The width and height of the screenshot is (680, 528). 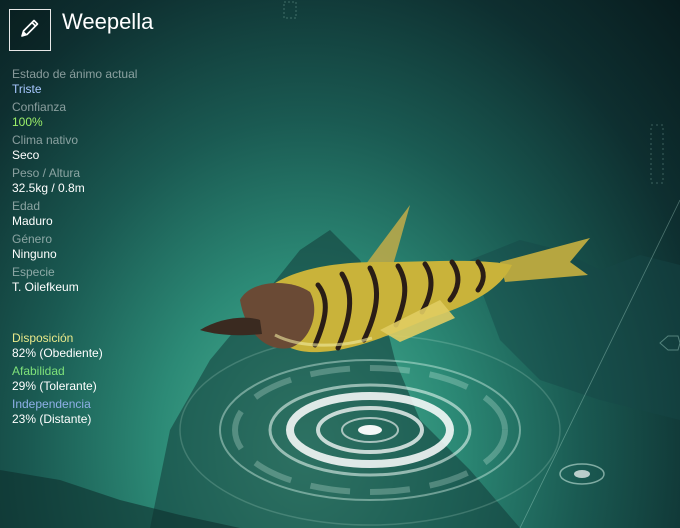 What do you see at coordinates (108, 21) in the screenshot?
I see `creature-name: Weepella` at bounding box center [108, 21].